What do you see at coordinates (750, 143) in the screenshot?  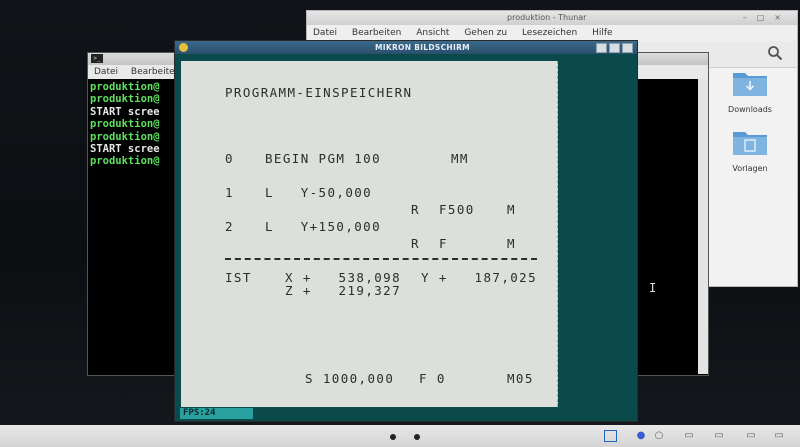 I see `folder-templates-icon` at bounding box center [750, 143].